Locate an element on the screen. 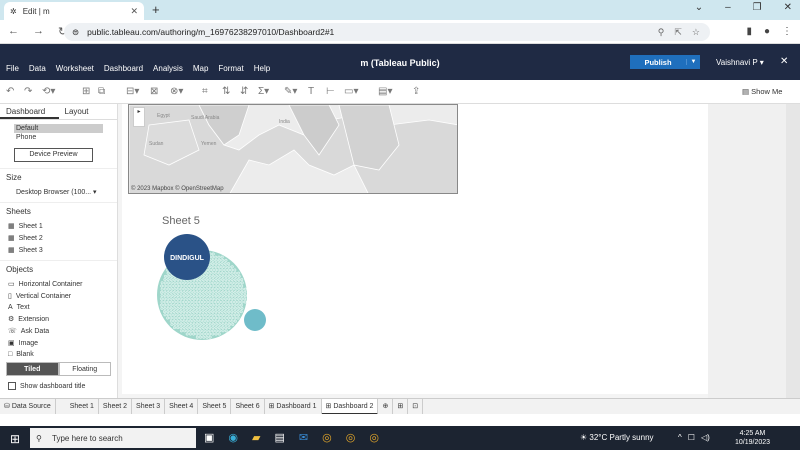 The width and height of the screenshot is (800, 450). sheet-item: ▦ Sheet 2 is located at coordinates (58, 238).